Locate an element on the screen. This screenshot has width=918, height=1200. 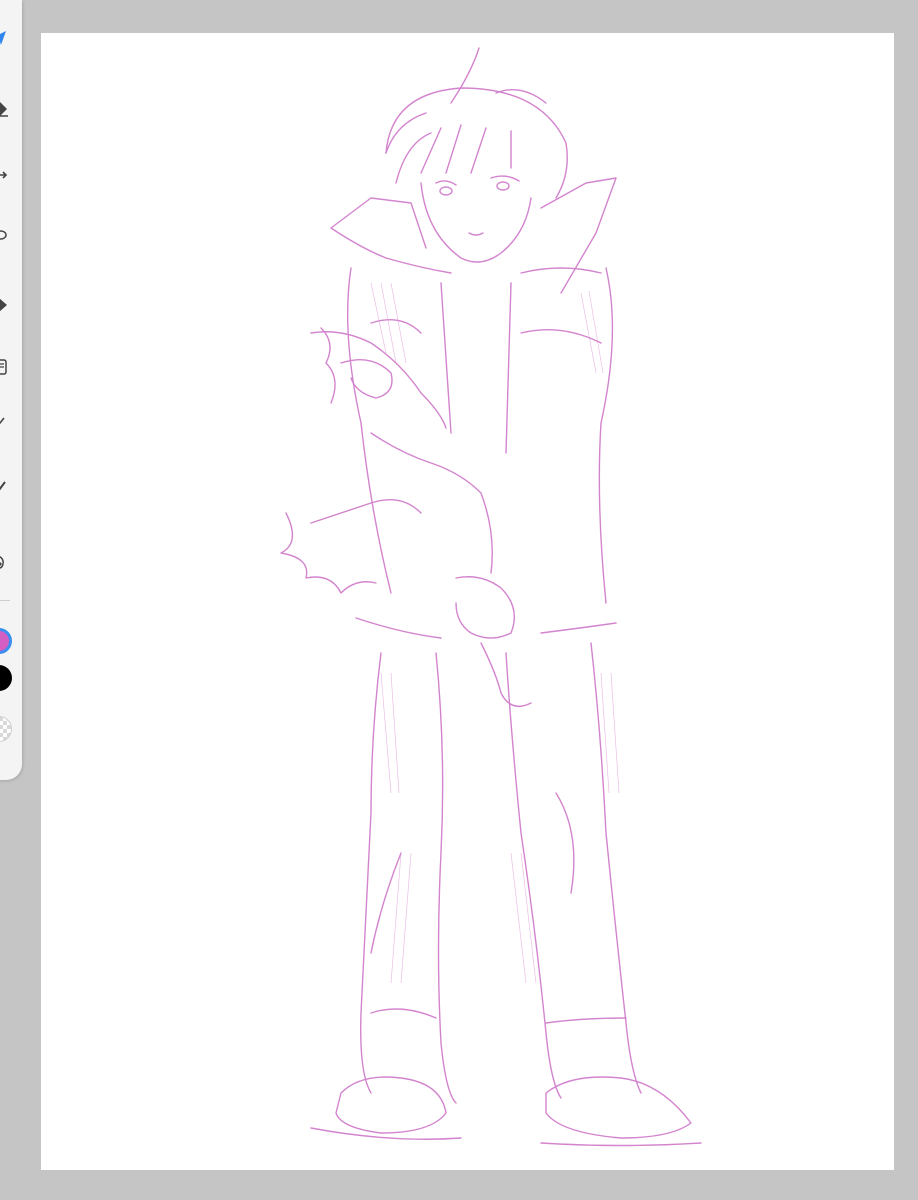
tool-panel is located at coordinates (11, 390).